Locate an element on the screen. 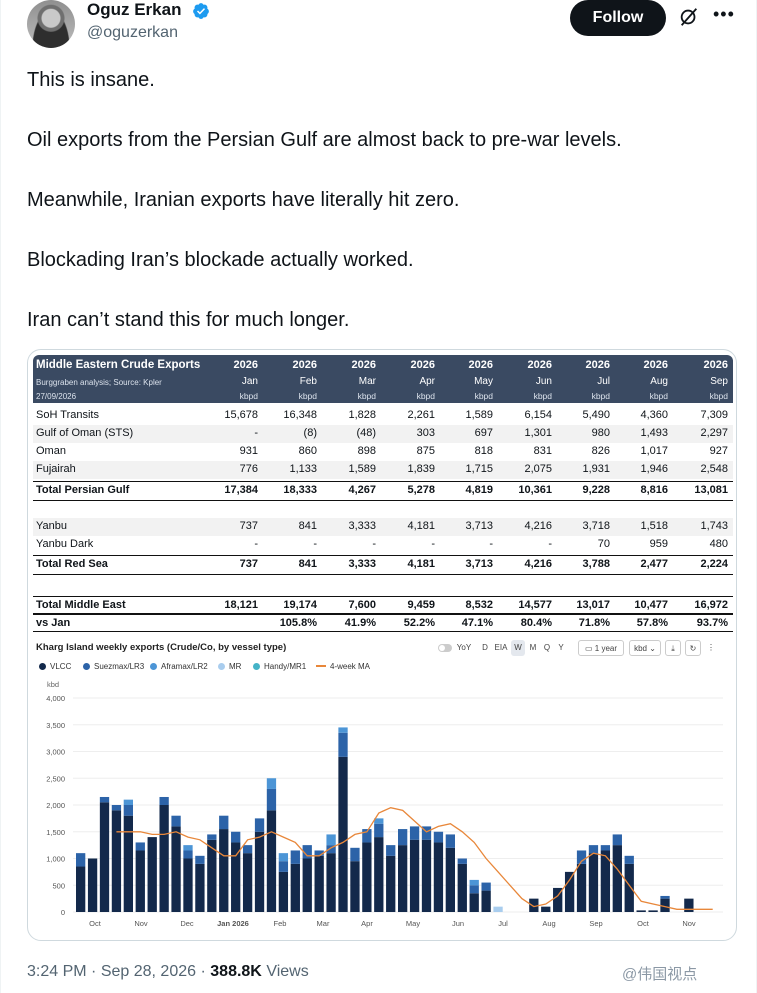 This screenshot has height=993, width=757. table-cell: 927 is located at coordinates (718, 451).